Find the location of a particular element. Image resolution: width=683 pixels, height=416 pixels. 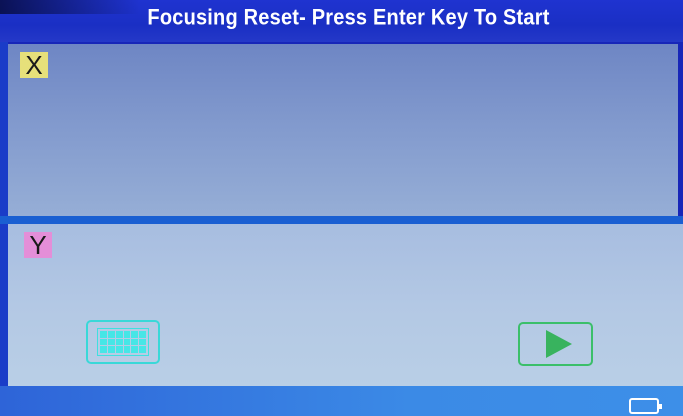

title-bar: Focusing Reset- Press Enter Key To Start is located at coordinates (341, 21).